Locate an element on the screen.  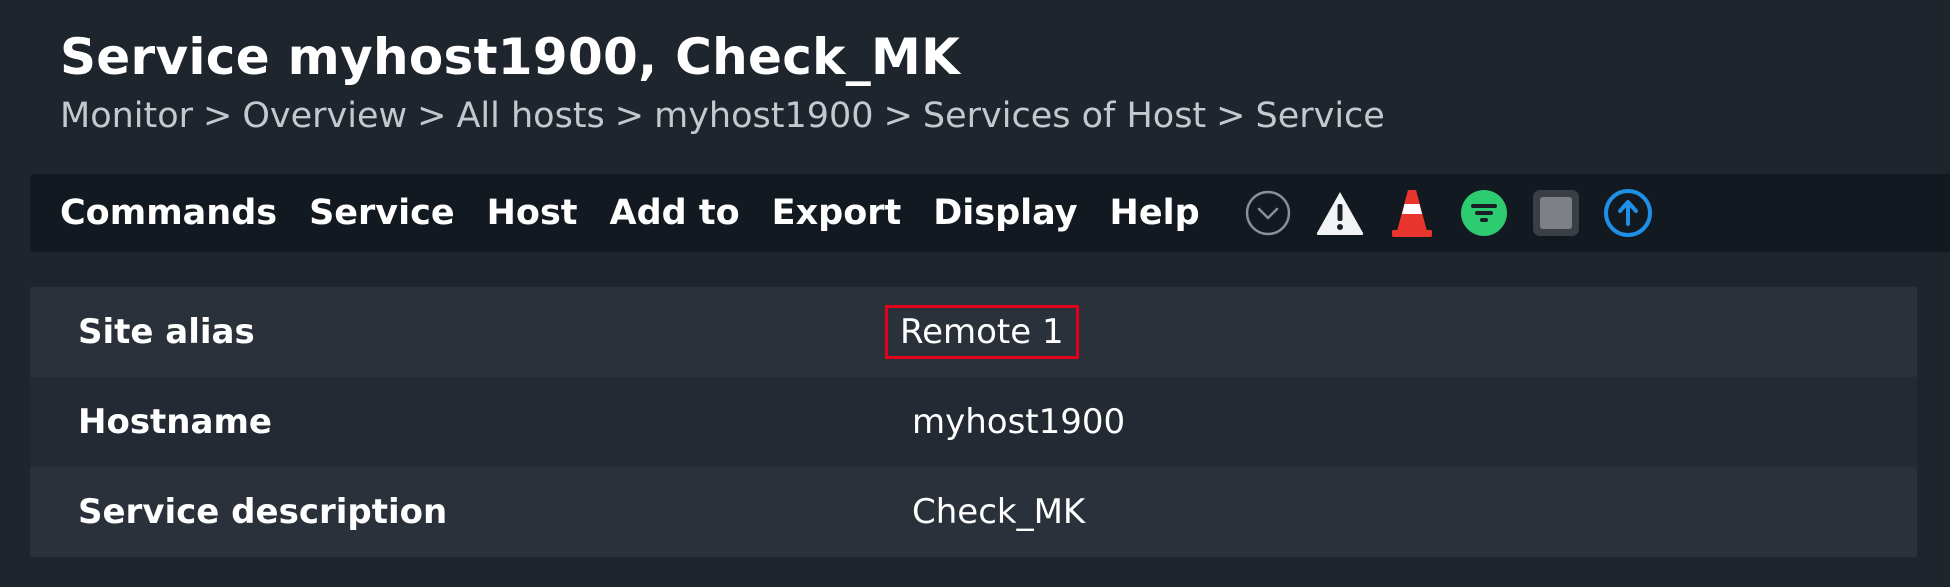
breadcrumb-monitor: Monitor is located at coordinates (126, 116).